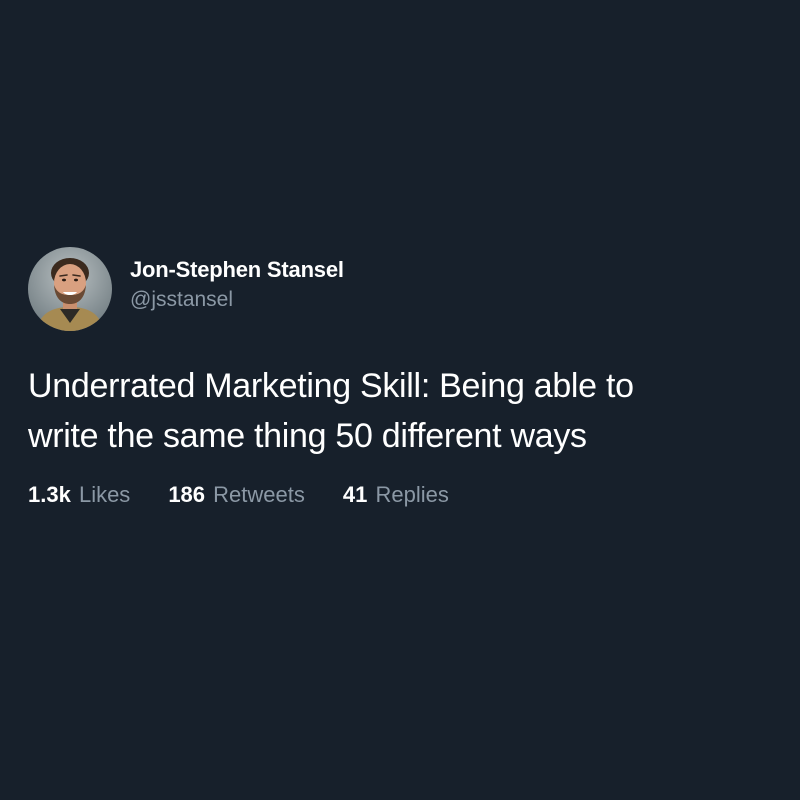 This screenshot has width=800, height=800. I want to click on retweets-stat: 186 Retweets, so click(236, 495).